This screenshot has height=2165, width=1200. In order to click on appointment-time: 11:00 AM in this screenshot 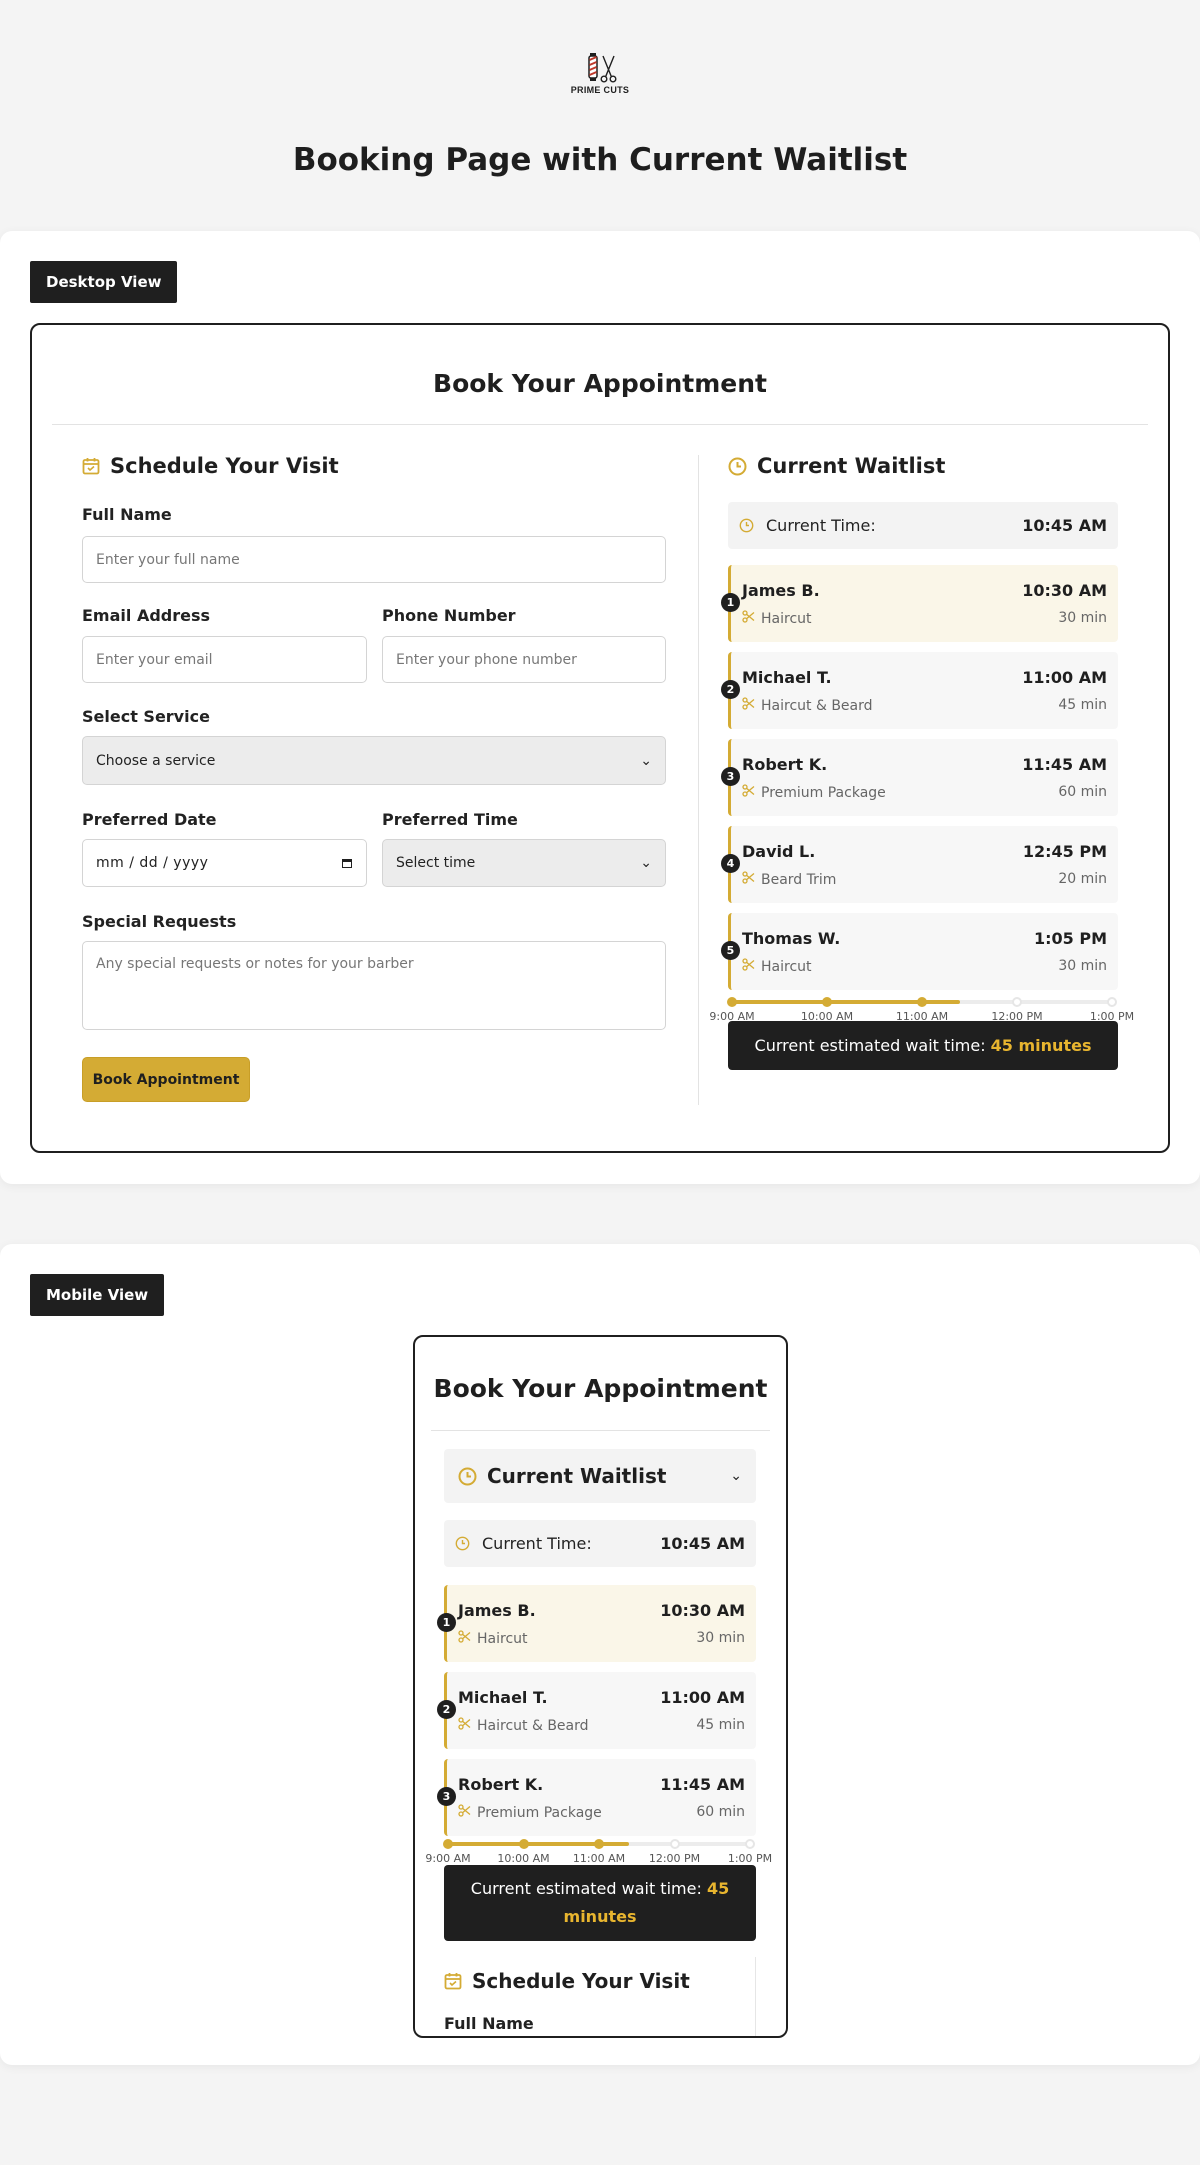, I will do `click(1064, 677)`.